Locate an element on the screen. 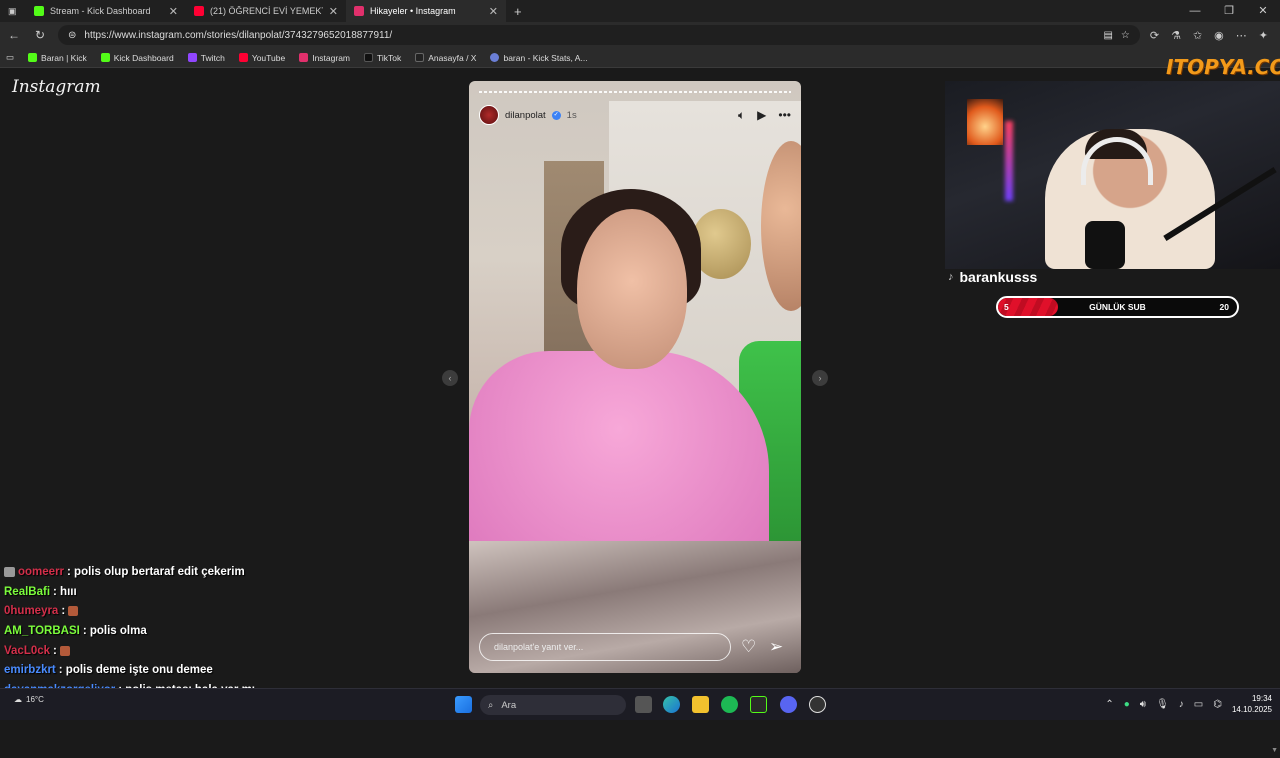 This screenshot has width=1280, height=758. display-icon: ▭ is located at coordinates (1198, 704).